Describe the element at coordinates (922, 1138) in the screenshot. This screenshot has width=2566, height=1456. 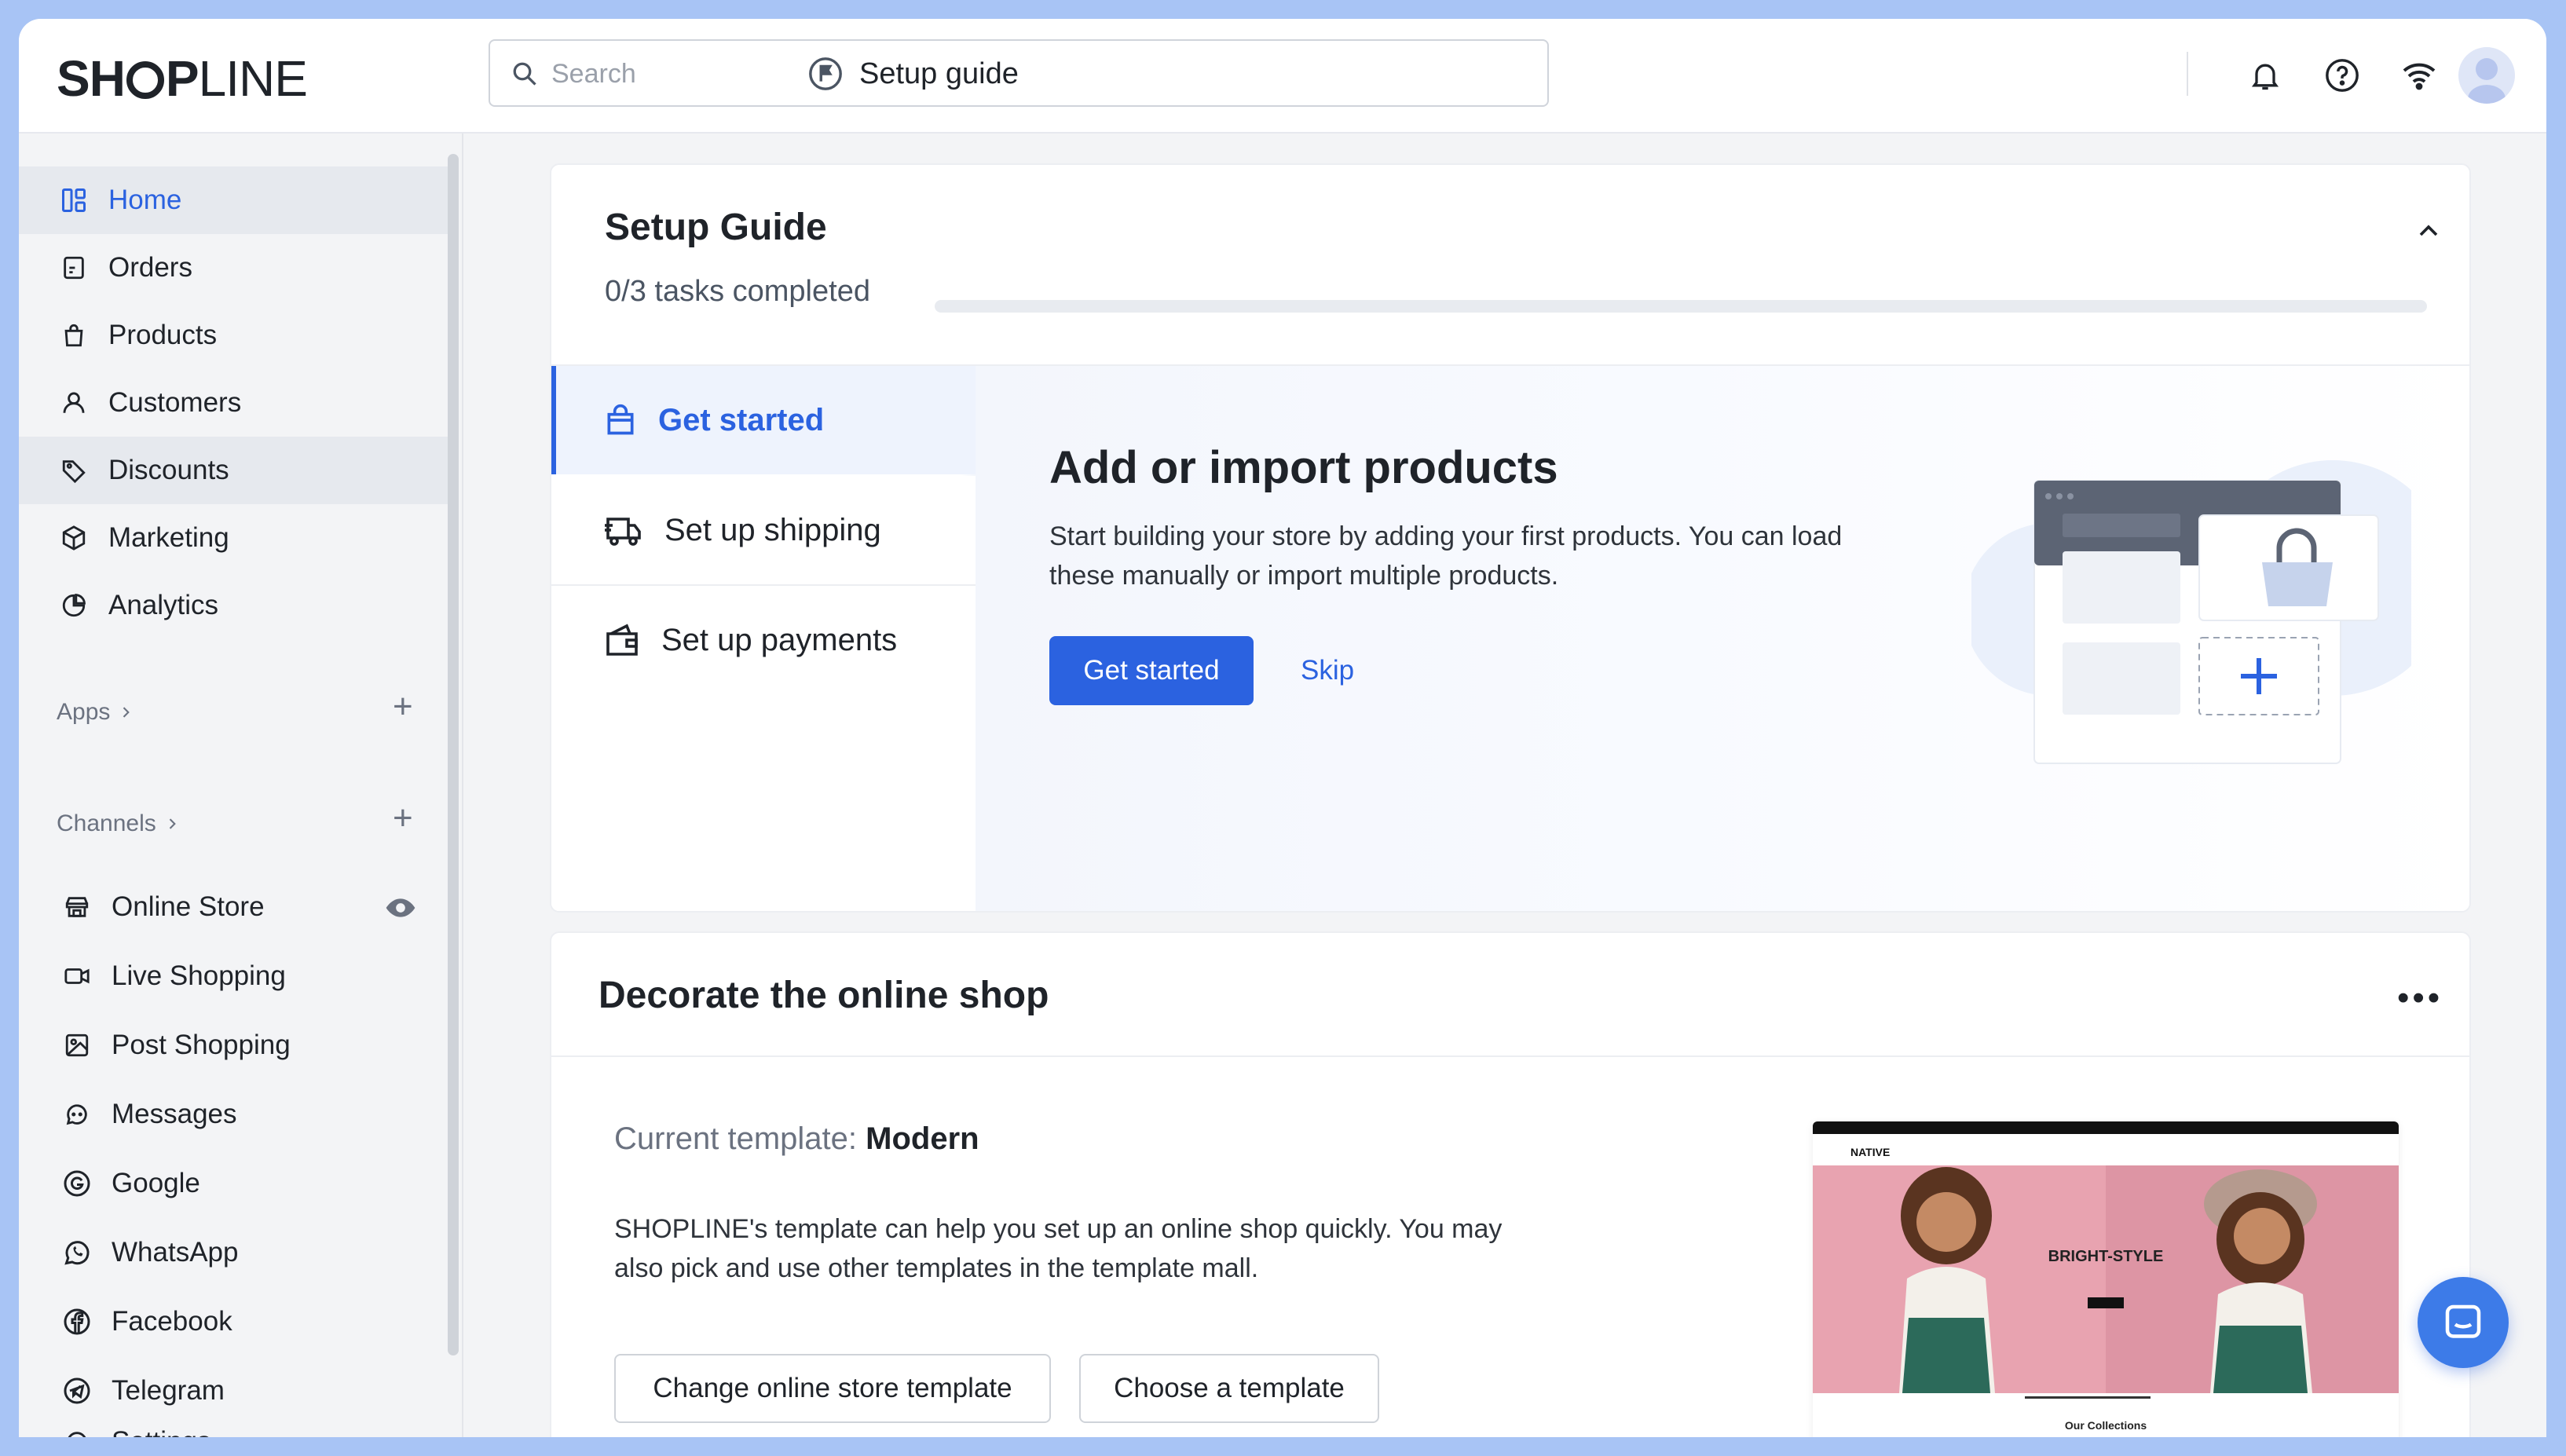
I see `current-template-value: Modern` at that location.